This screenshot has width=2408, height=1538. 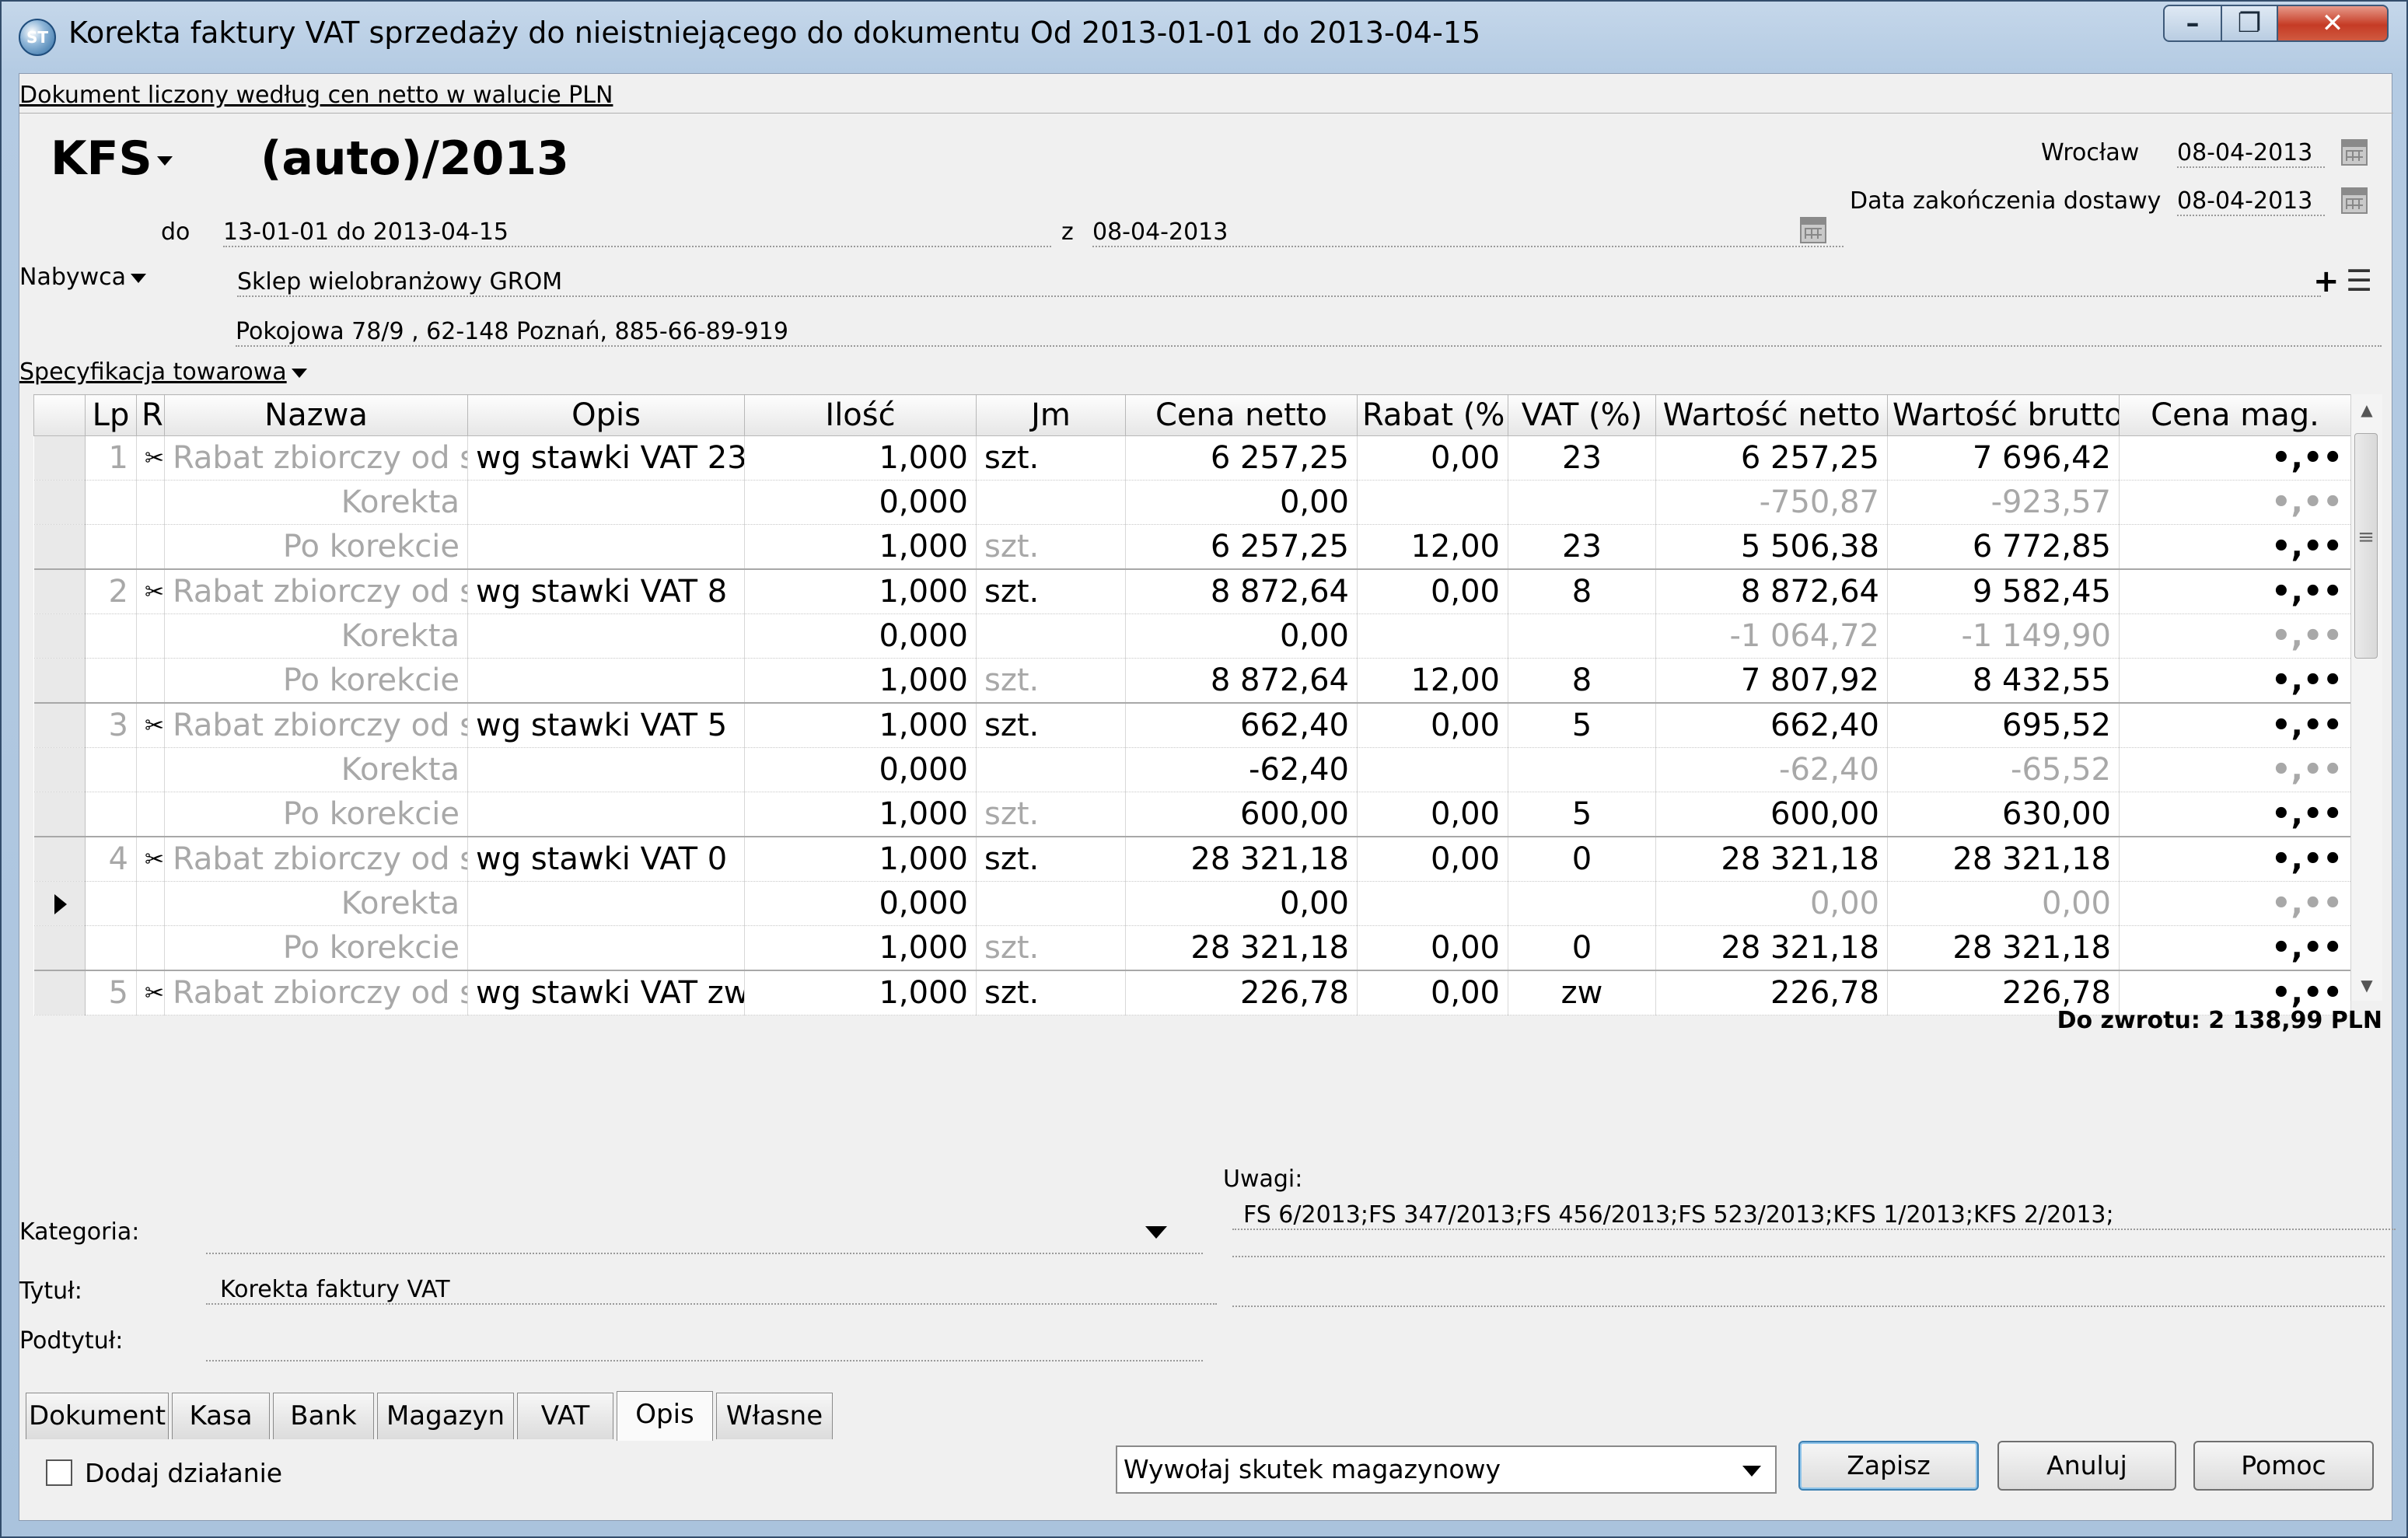 I want to click on cell-jm, so click(x=1051, y=502).